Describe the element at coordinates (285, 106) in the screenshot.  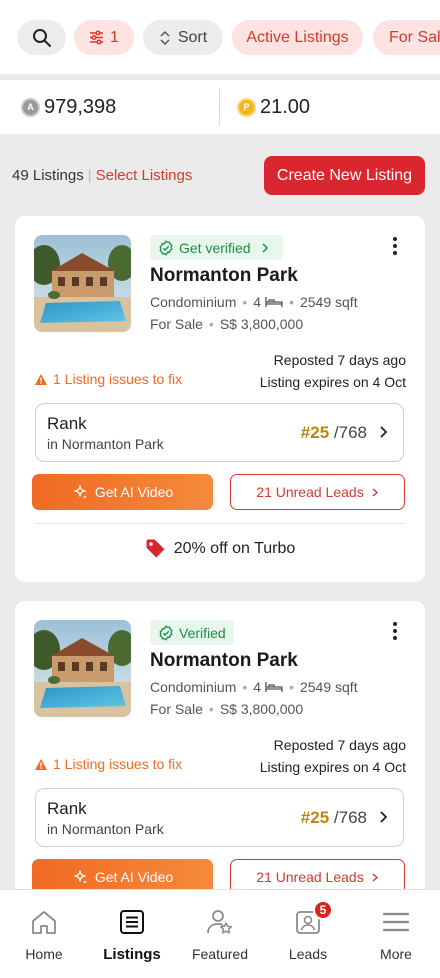
I see `points-value: 21.00` at that location.